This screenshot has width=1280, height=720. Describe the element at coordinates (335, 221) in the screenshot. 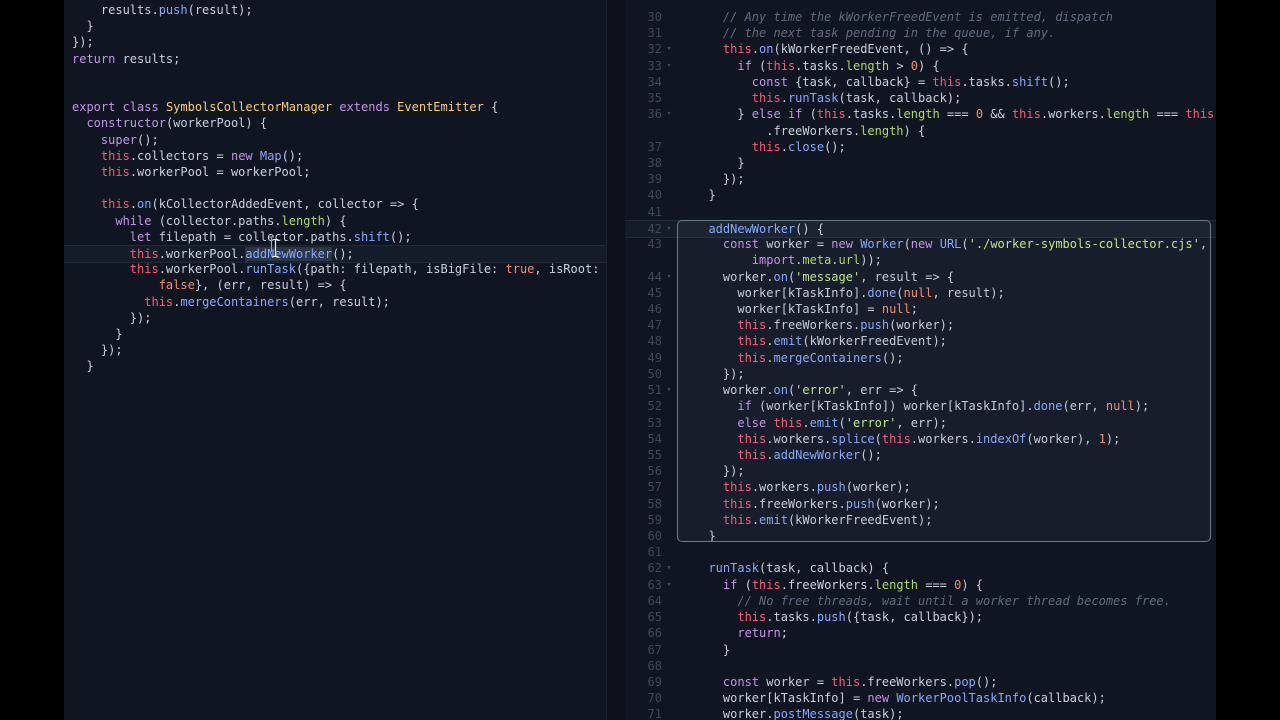

I see `left-code-line: while (collector.paths.length) {` at that location.